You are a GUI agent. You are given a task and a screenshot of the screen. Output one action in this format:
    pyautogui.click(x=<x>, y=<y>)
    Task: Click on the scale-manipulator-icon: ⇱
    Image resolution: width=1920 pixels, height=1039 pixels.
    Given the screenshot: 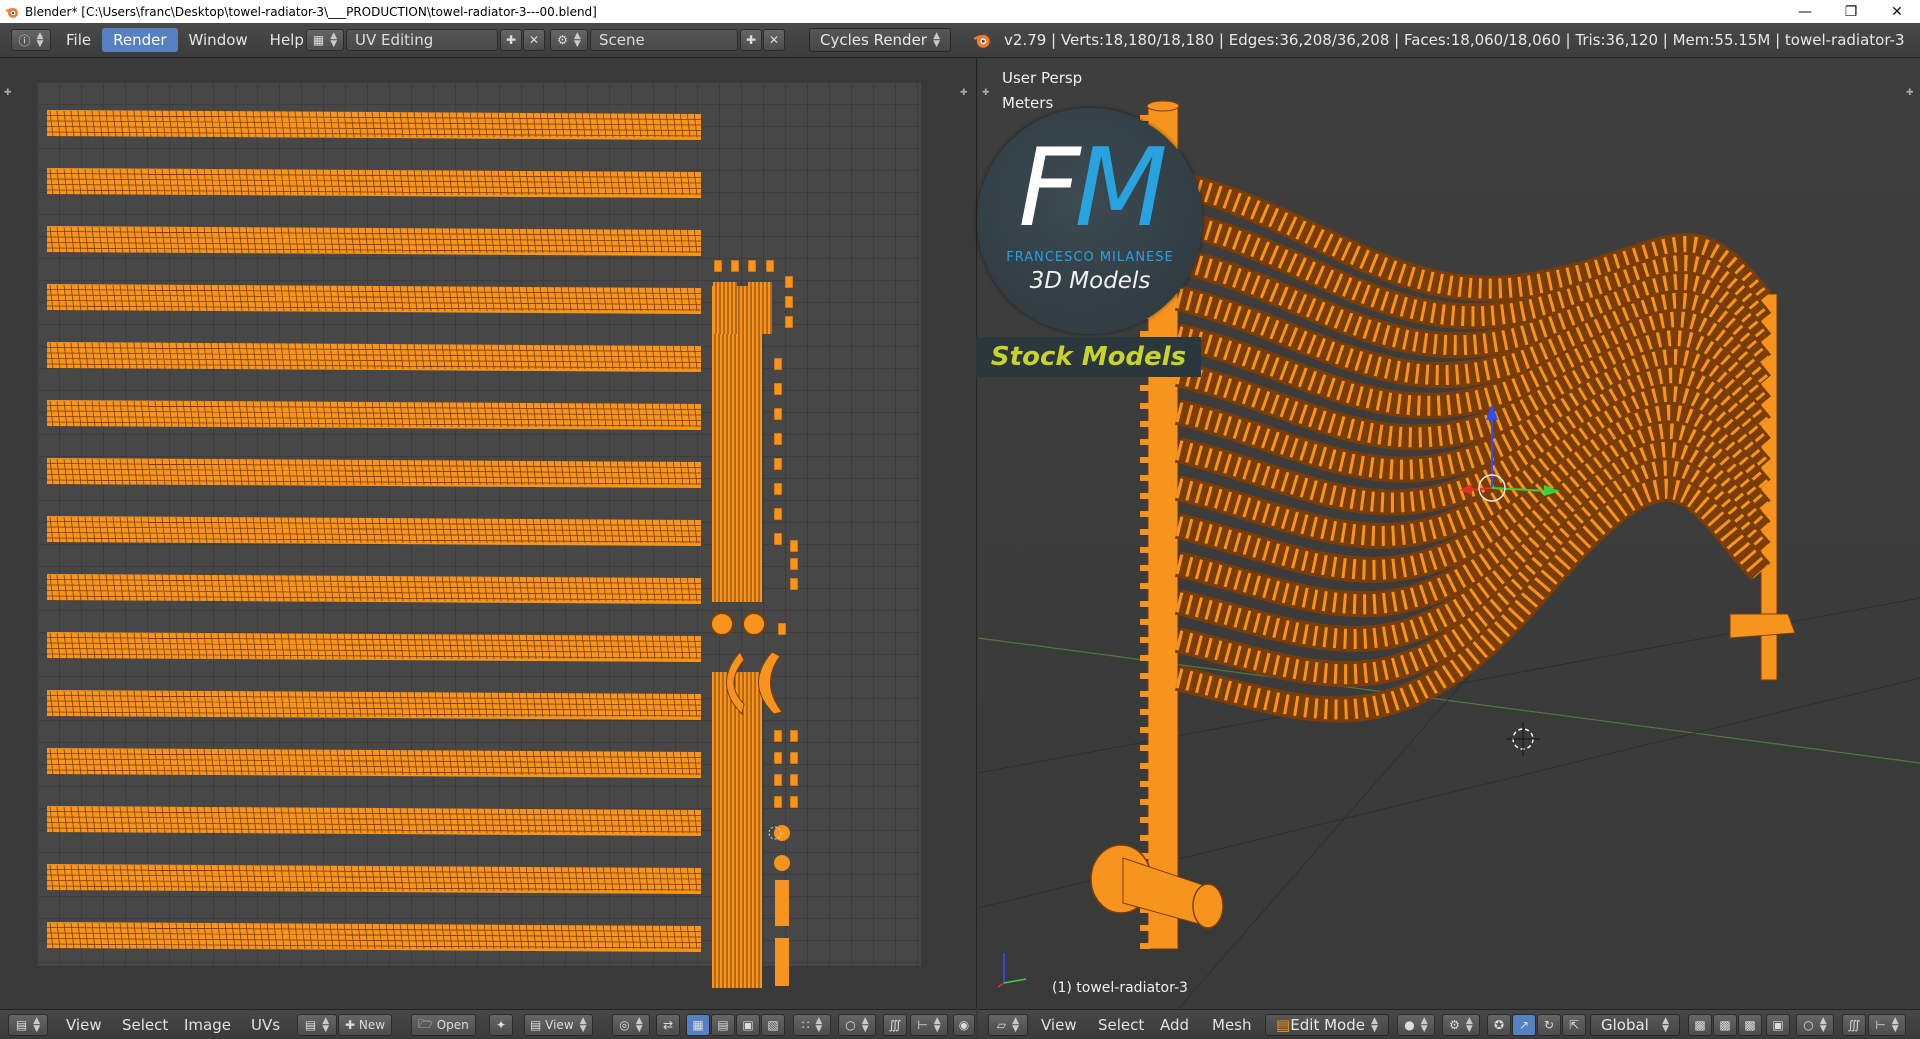 What is the action you would take?
    pyautogui.click(x=1574, y=1025)
    